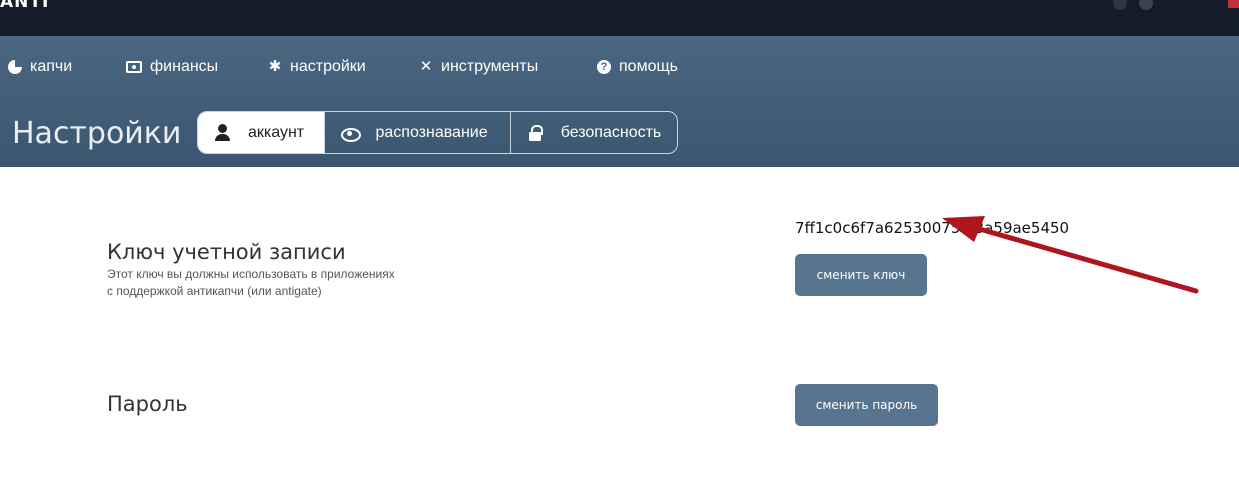 This screenshot has width=1239, height=492. I want to click on change-password-button: сменить пароль, so click(866, 405).